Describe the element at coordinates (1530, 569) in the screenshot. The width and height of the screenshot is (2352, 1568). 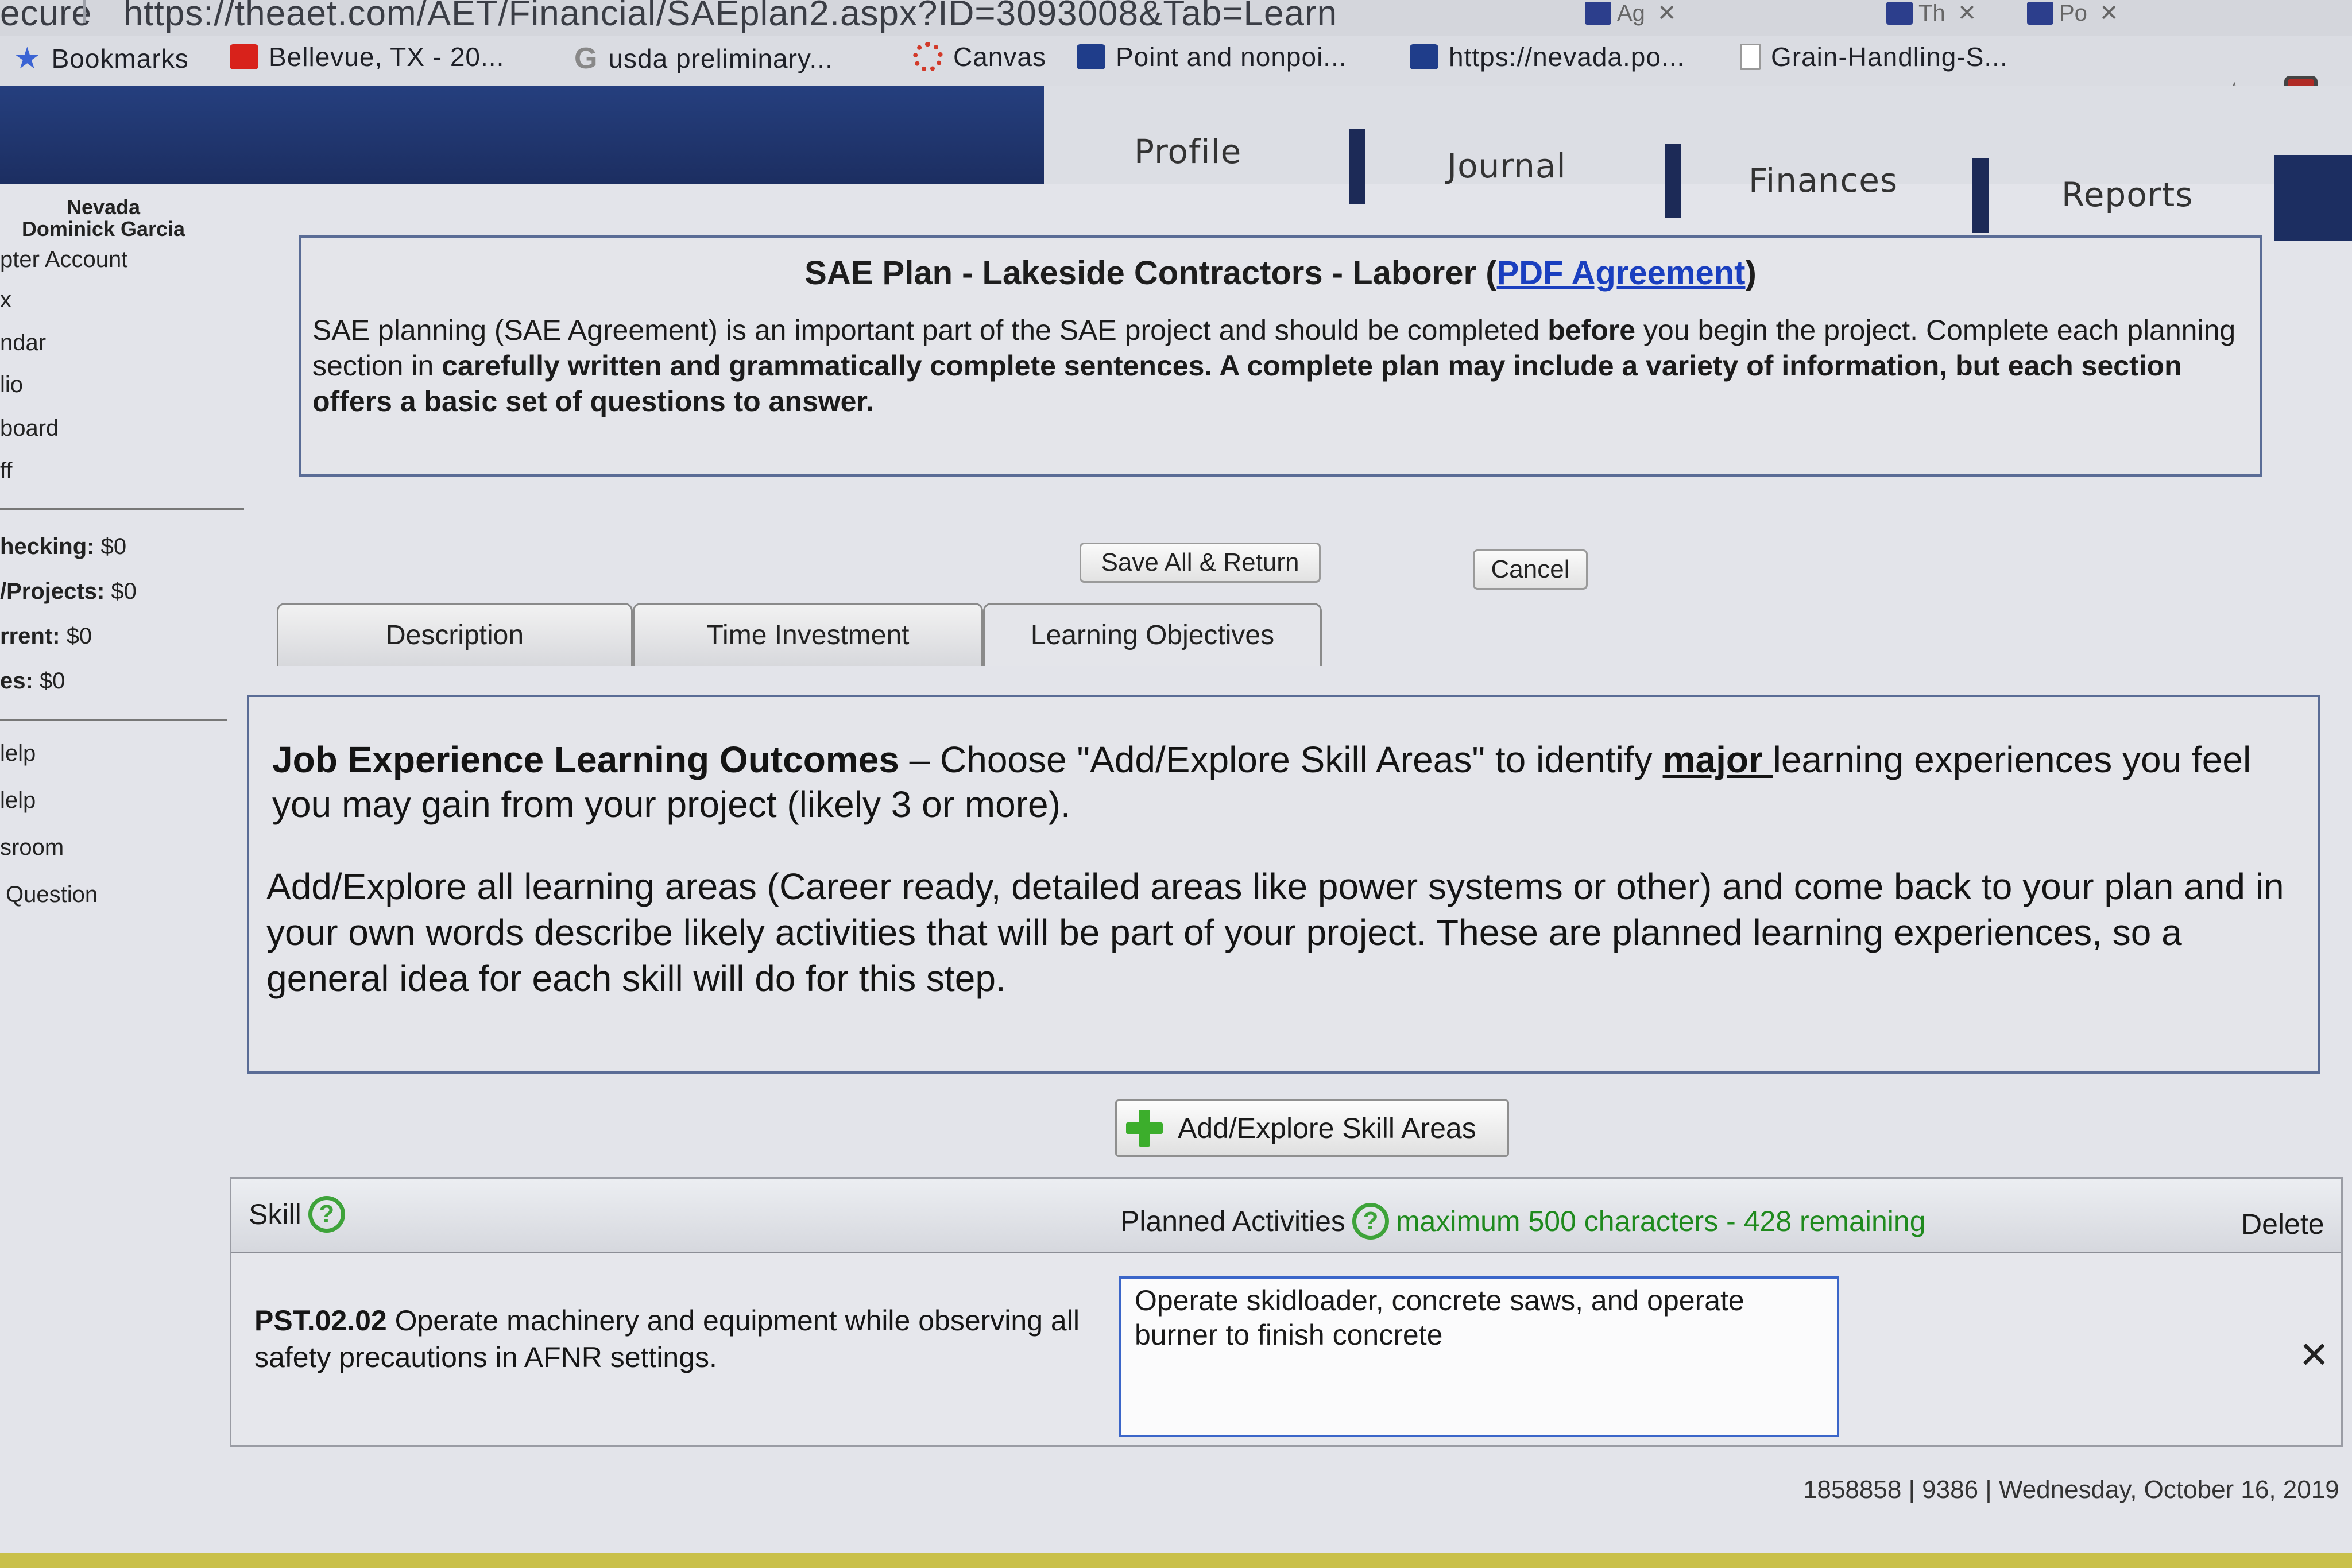
I see `cancel-button: Cancel` at that location.